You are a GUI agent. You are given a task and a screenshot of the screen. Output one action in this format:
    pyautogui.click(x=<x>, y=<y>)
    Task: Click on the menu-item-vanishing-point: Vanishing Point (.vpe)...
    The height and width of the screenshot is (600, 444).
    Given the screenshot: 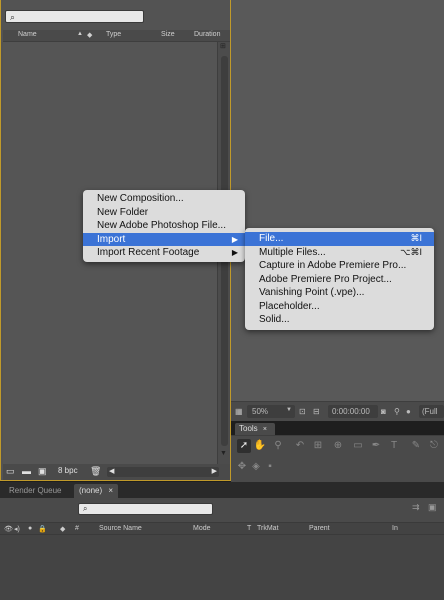 What is the action you would take?
    pyautogui.click(x=339, y=293)
    